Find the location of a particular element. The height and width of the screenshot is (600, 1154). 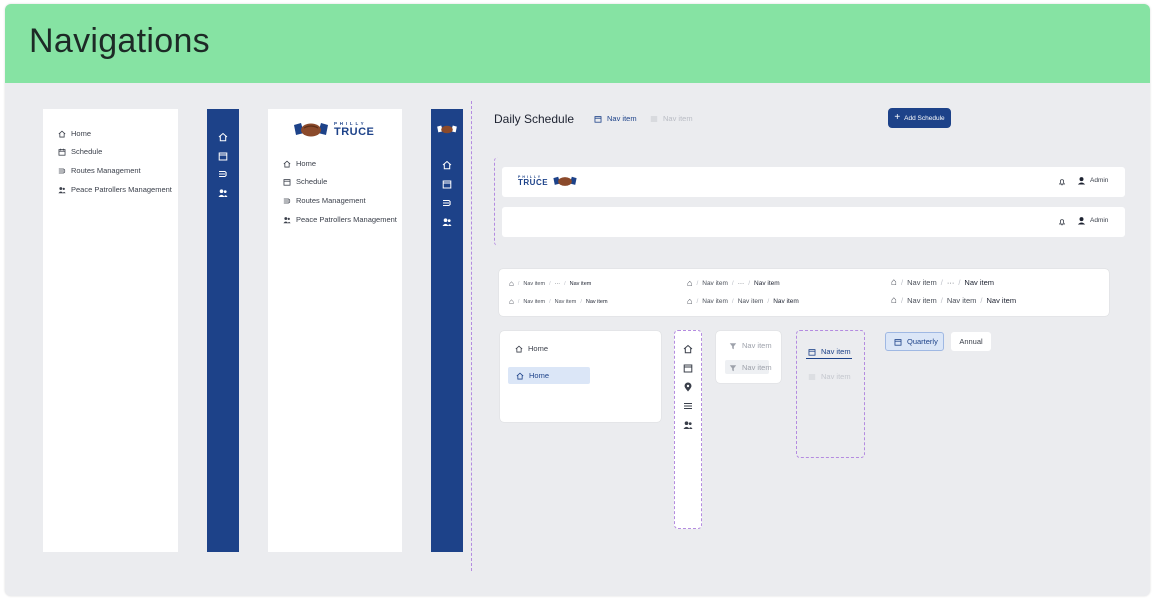

segment-quarterly: Quarterly is located at coordinates (914, 341).